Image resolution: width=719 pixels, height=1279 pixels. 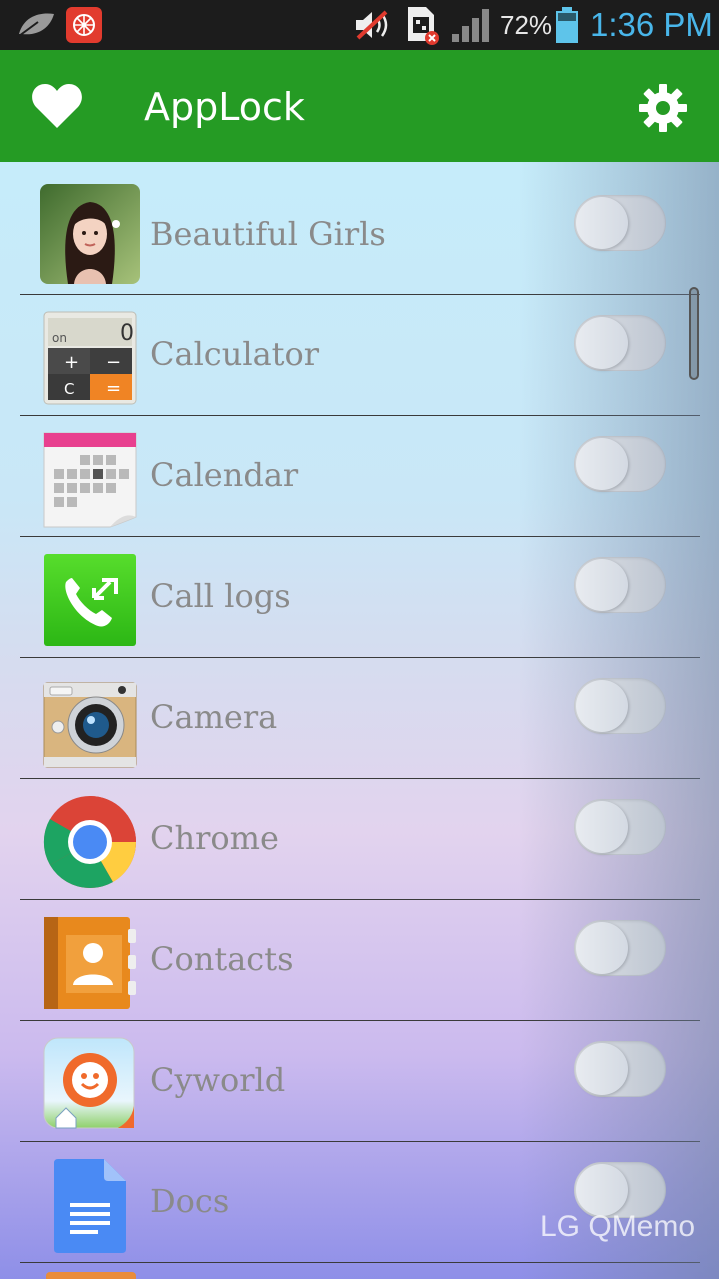 I want to click on list-item: Call logs, so click(x=359, y=597).